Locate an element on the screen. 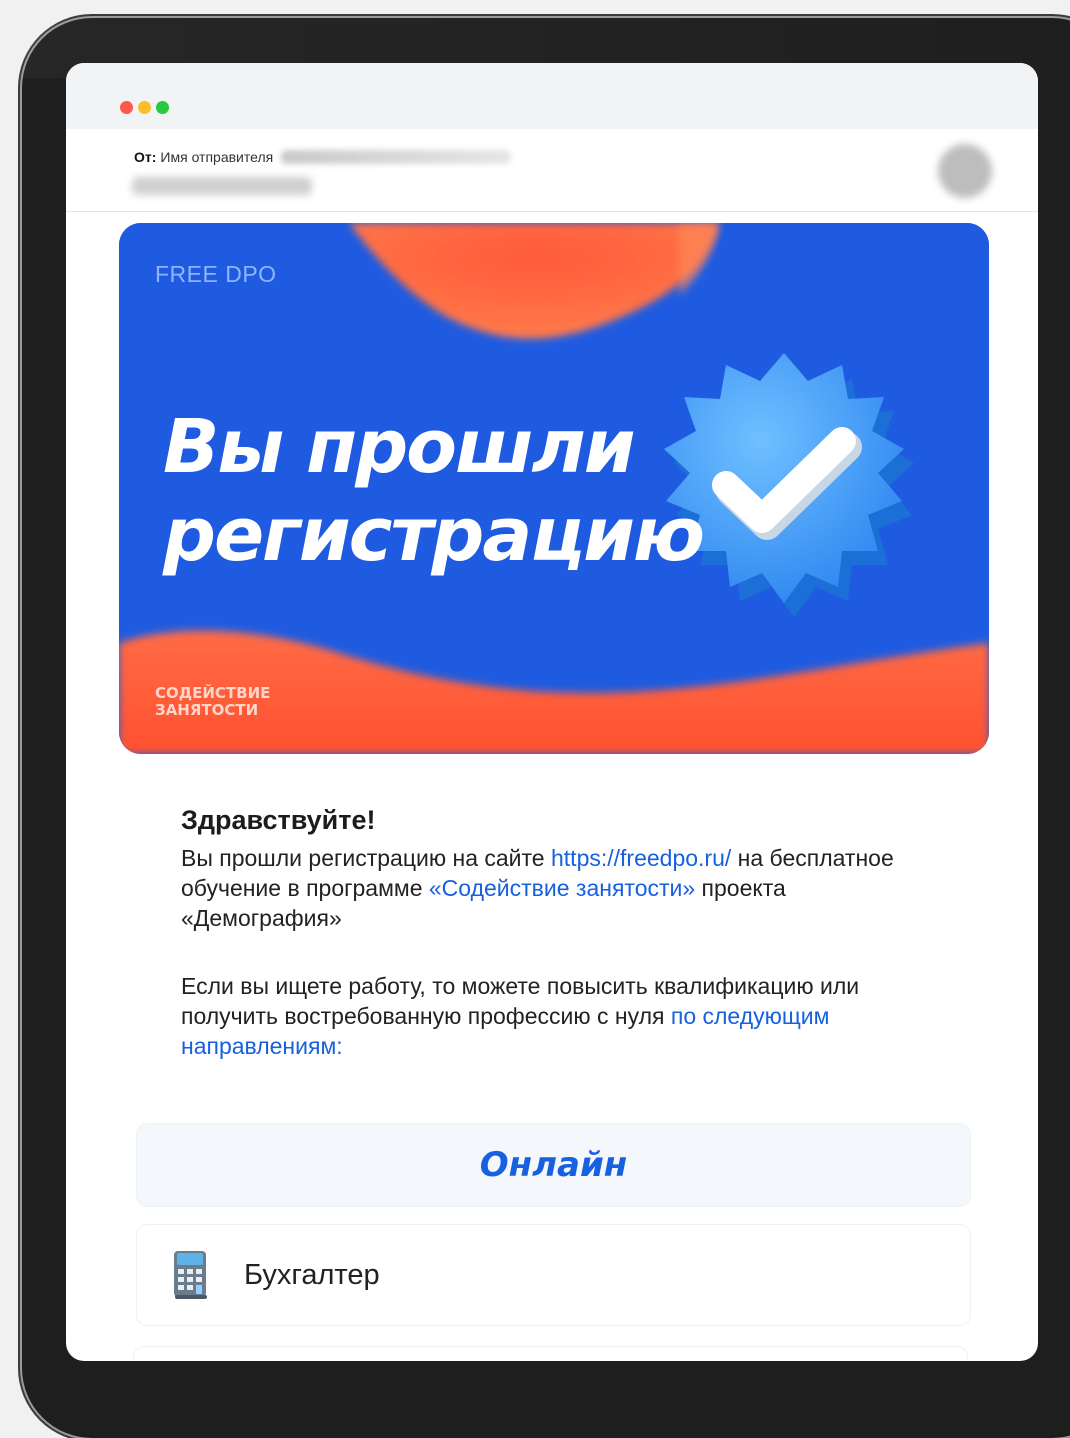 This screenshot has height=1438, width=1070. banner-title-line1: Вы прошли is located at coordinates (399, 447).